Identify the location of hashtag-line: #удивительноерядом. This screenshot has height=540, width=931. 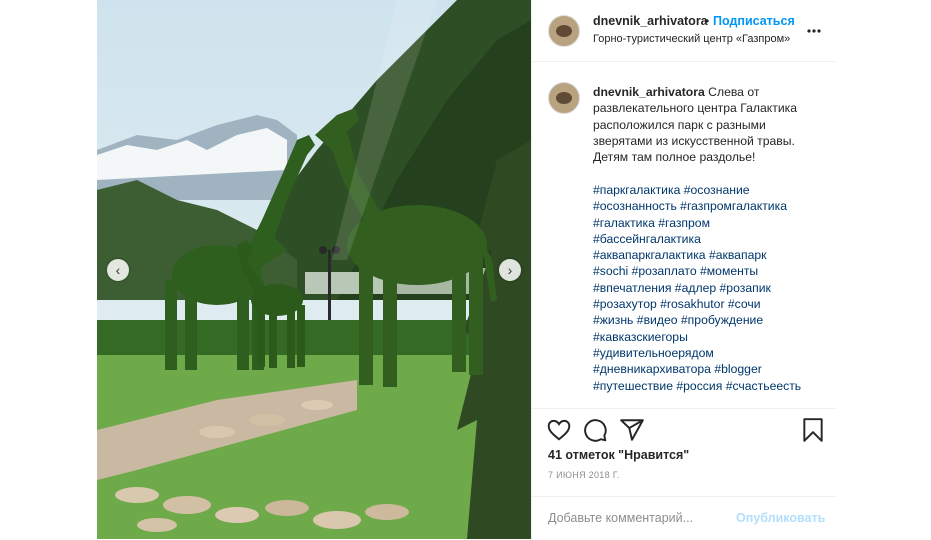
(710, 353).